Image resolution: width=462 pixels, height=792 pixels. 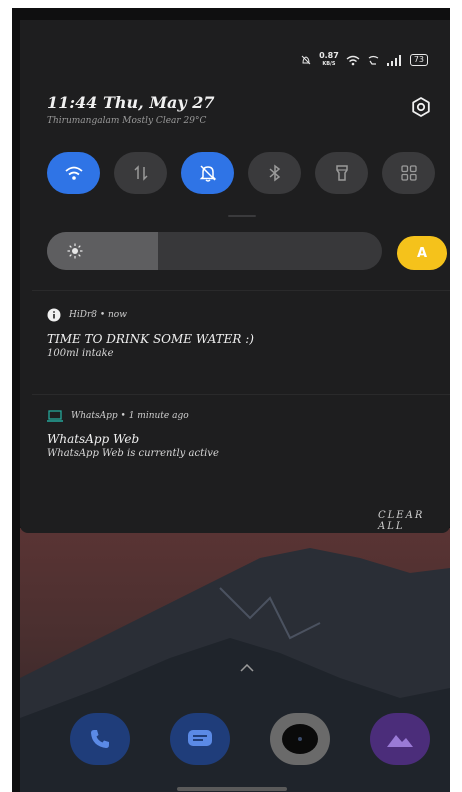 I want to click on clear-all-button: CLEAR ALL, so click(x=414, y=521).